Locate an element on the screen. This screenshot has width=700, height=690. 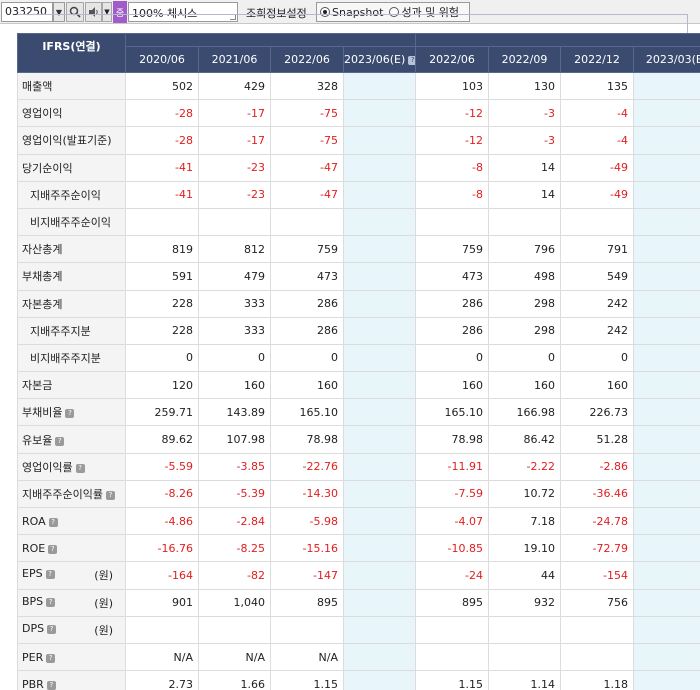
table-row: 부채총계 591 479 473 473 498 549 is located at coordinates (358, 276).